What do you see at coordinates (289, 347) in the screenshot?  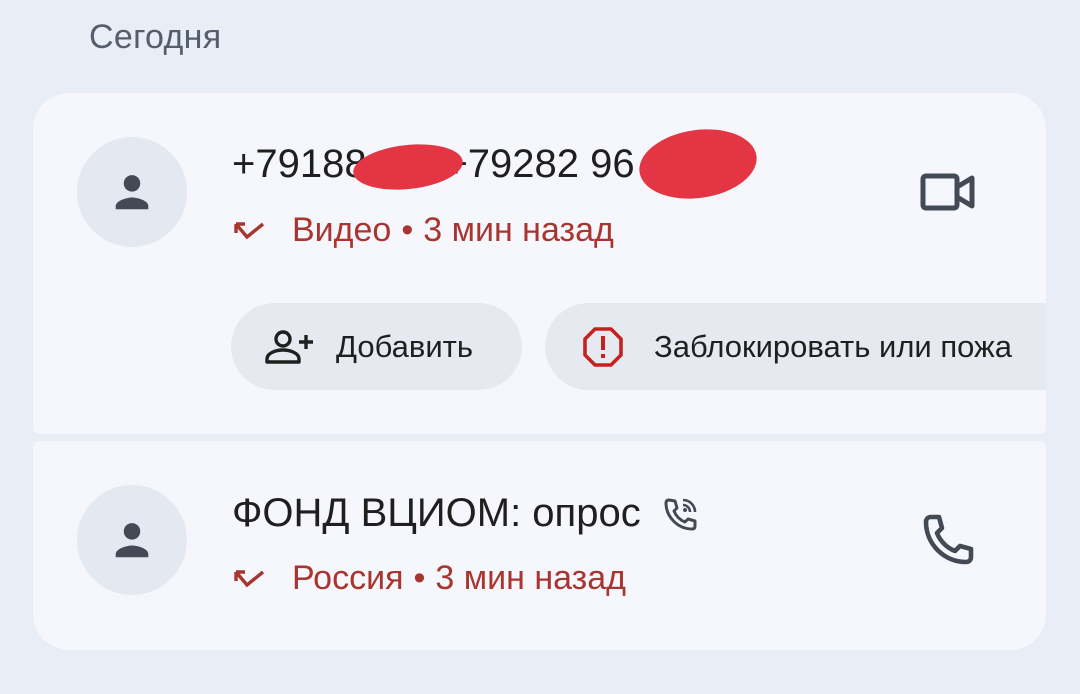 I see `add-person-icon` at bounding box center [289, 347].